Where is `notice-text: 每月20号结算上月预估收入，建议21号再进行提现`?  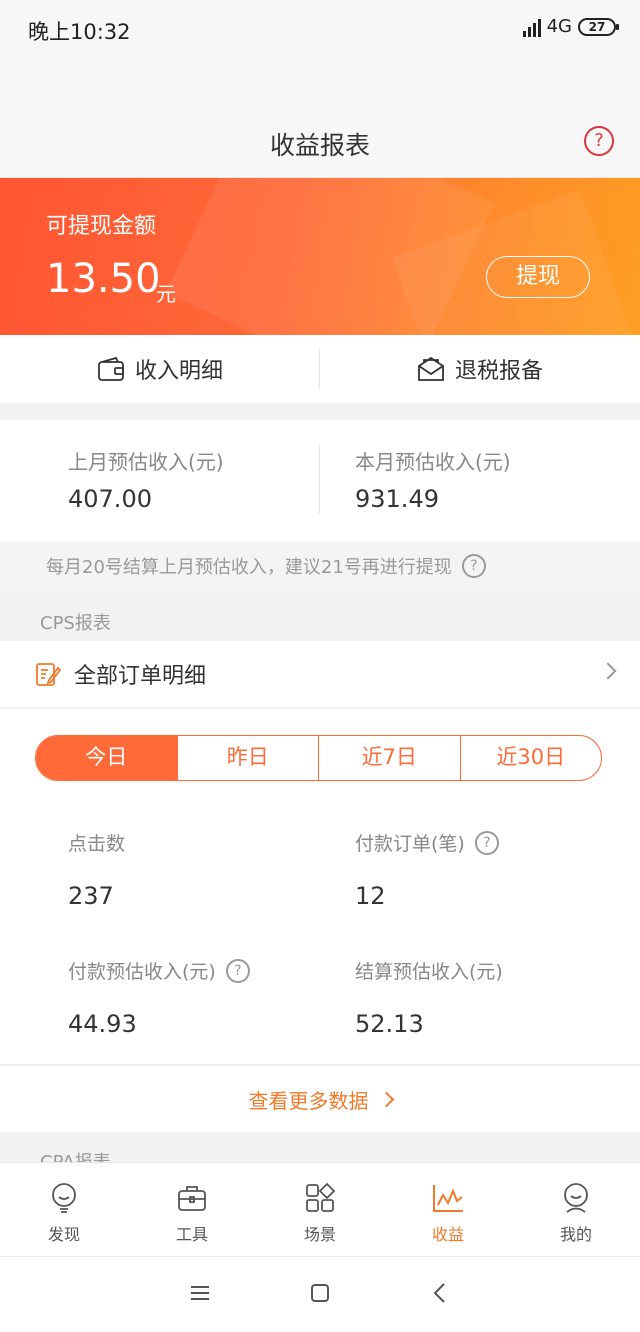 notice-text: 每月20号结算上月预估收入，建议21号再进行提现 is located at coordinates (249, 567).